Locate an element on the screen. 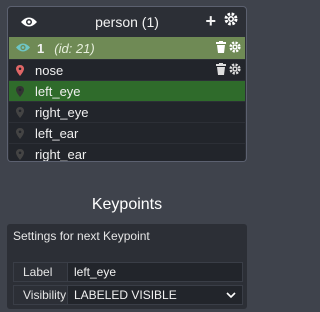 The image size is (320, 312). visibility-select: LABELED VISIBLE is located at coordinates (155, 295).